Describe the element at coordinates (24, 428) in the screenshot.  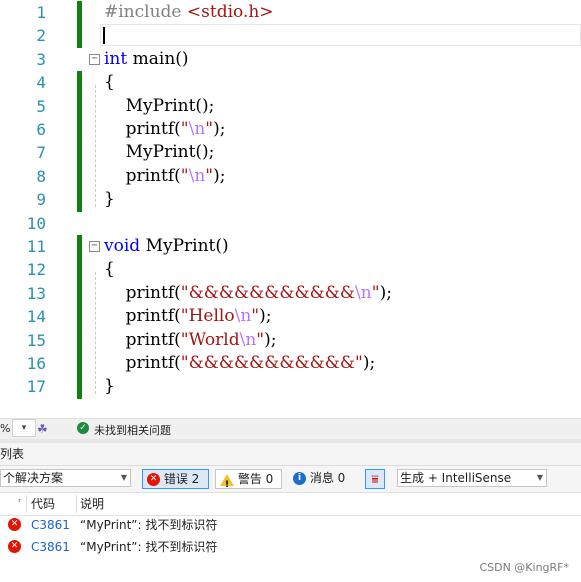
I see `zoom-dropdown: ▾` at that location.